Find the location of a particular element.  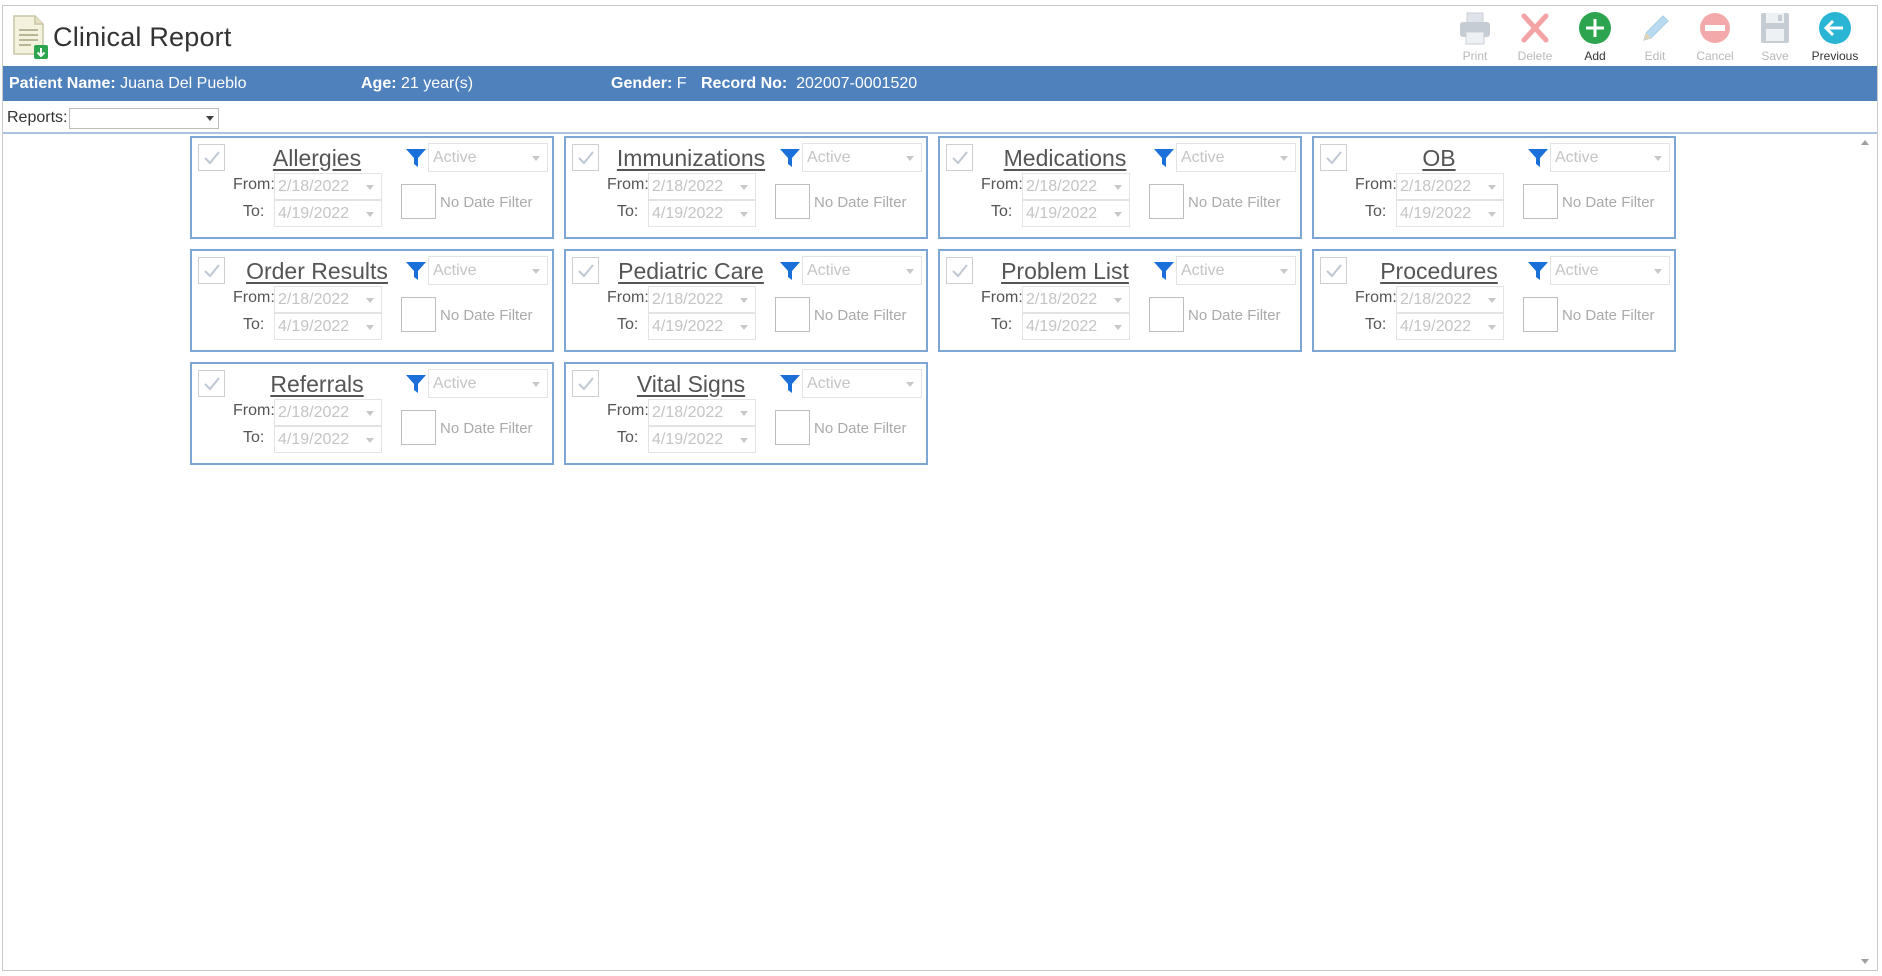

save-button: Save is located at coordinates (1775, 38).